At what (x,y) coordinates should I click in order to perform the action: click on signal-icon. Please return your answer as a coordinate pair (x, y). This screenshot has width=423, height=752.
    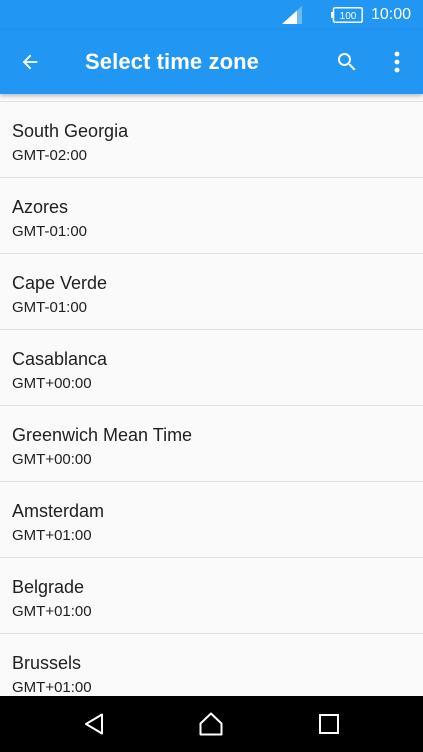
    Looking at the image, I should click on (292, 15).